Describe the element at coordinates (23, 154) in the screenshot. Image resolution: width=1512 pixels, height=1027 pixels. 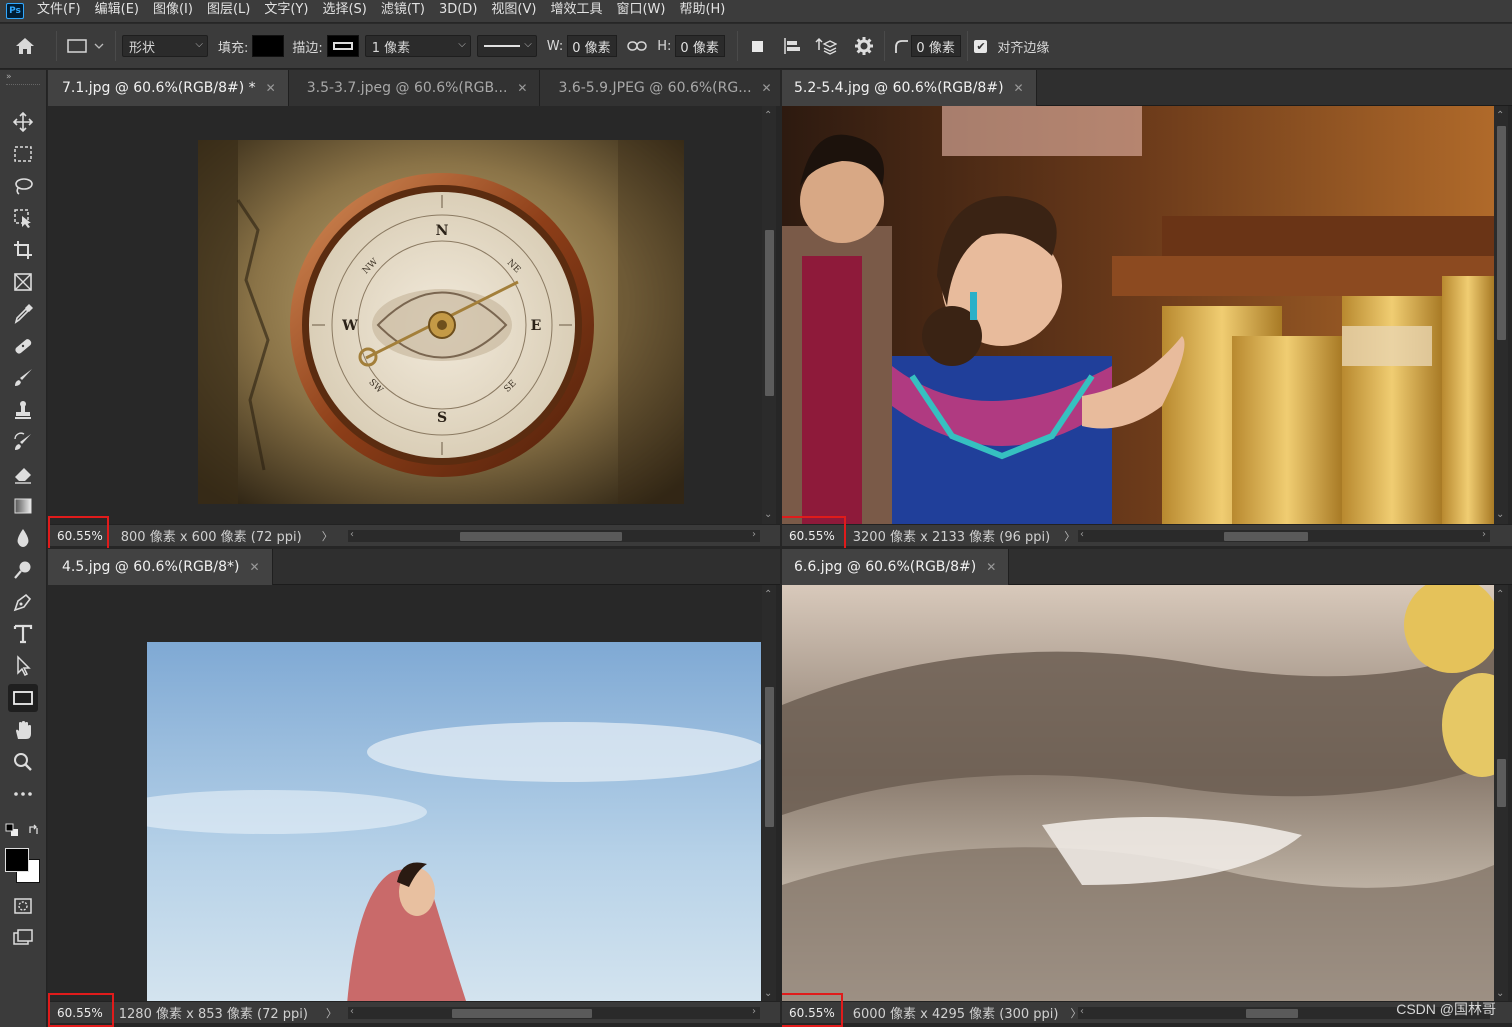
I see `marquee-tool` at that location.